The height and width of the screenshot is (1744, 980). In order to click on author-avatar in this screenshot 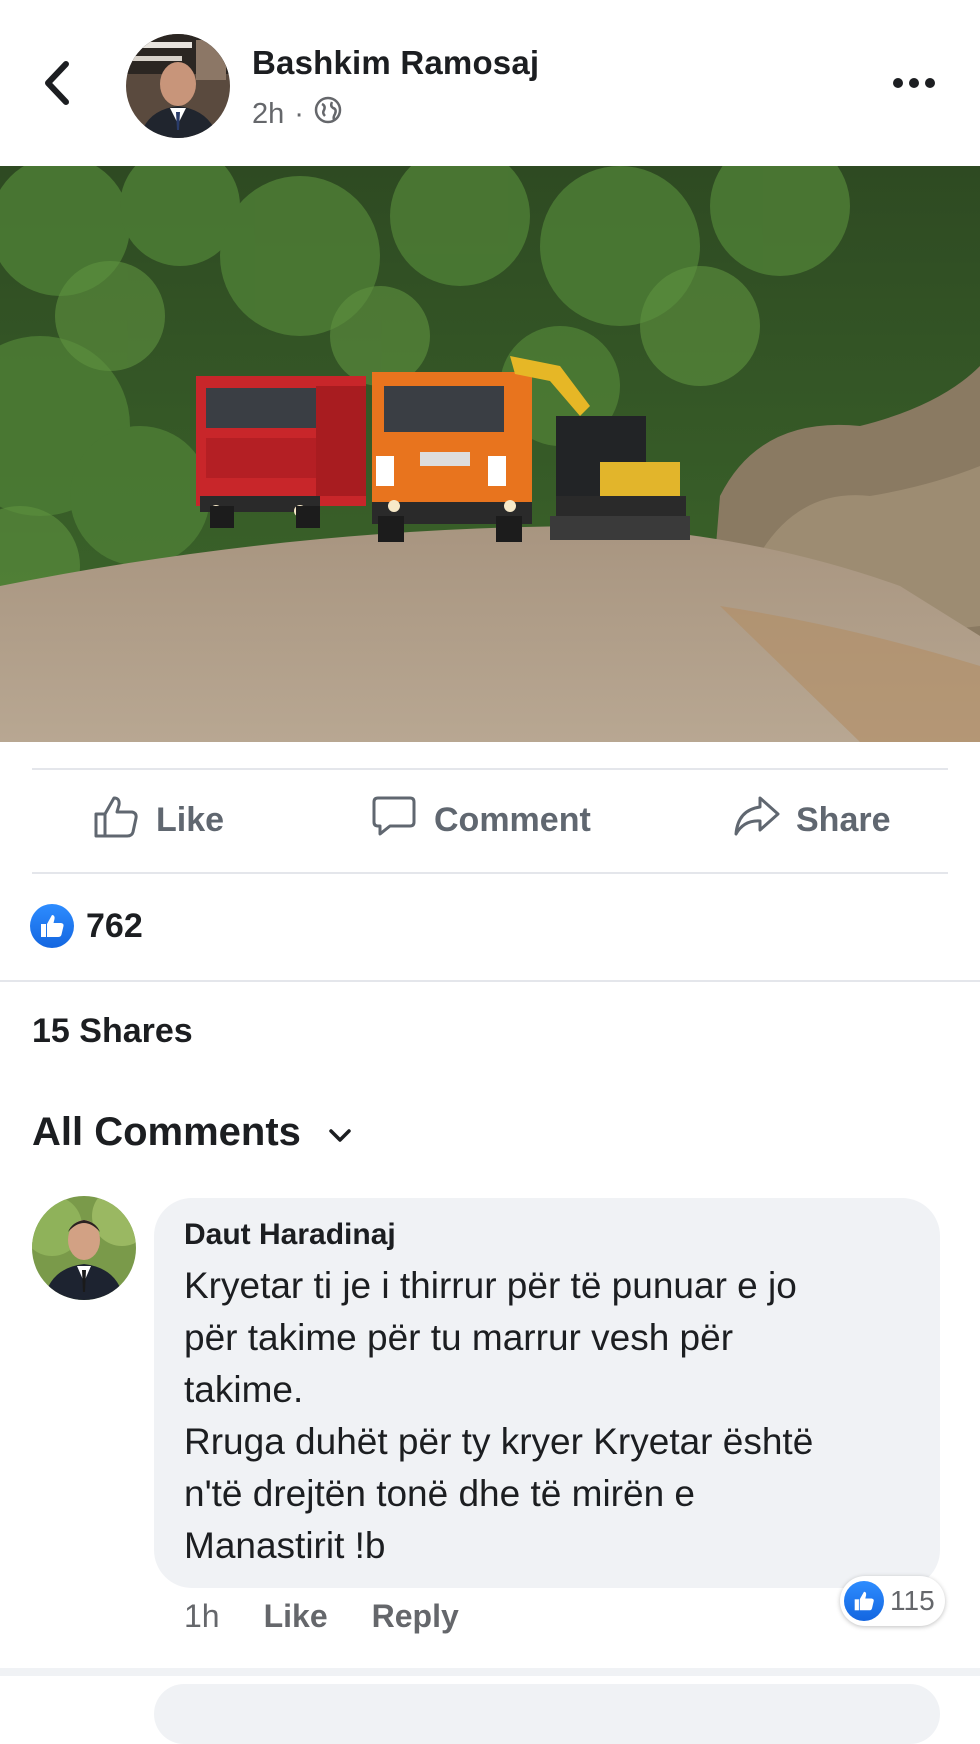, I will do `click(178, 86)`.